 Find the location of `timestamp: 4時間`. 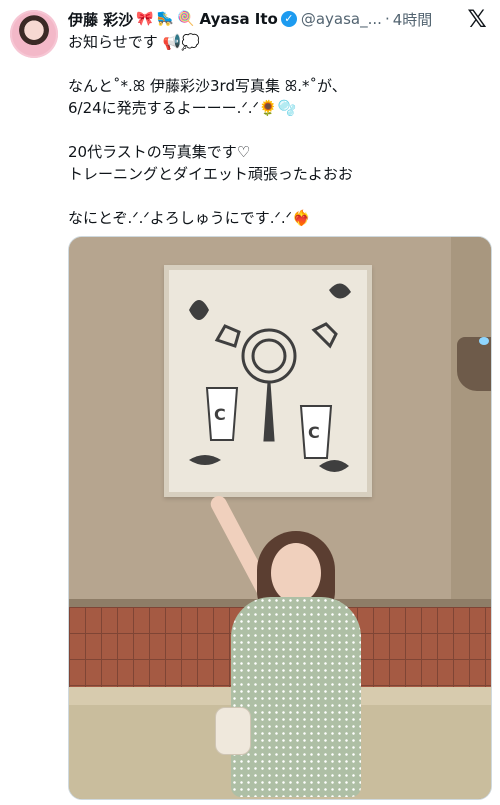

timestamp: 4時間 is located at coordinates (413, 19).